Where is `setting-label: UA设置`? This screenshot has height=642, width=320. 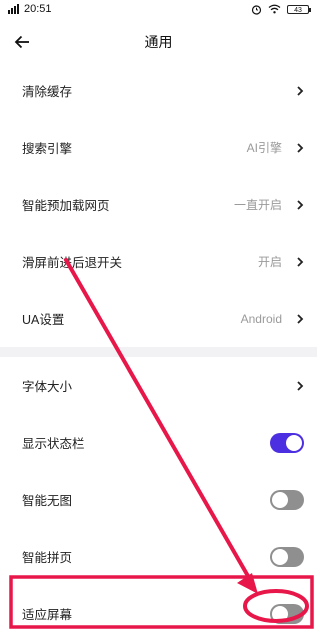 setting-label: UA设置 is located at coordinates (43, 320).